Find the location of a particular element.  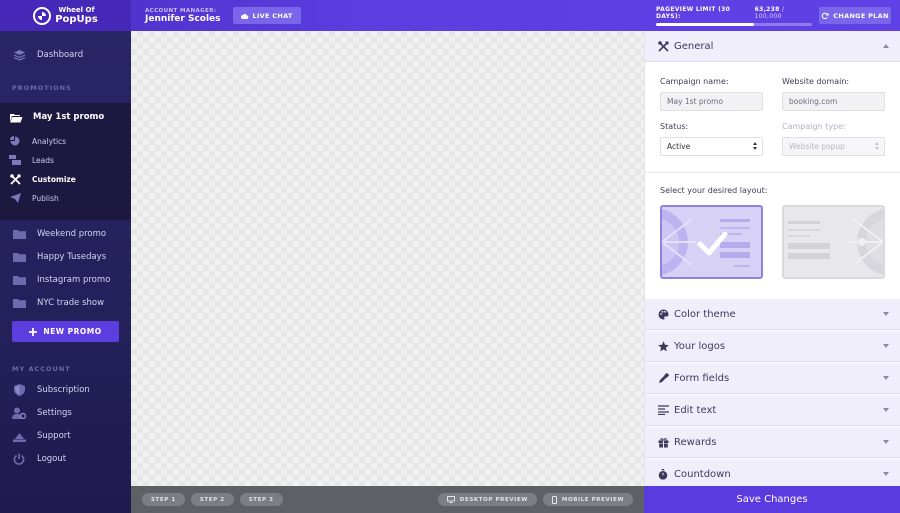

accordion-title: Edit text is located at coordinates (695, 410).